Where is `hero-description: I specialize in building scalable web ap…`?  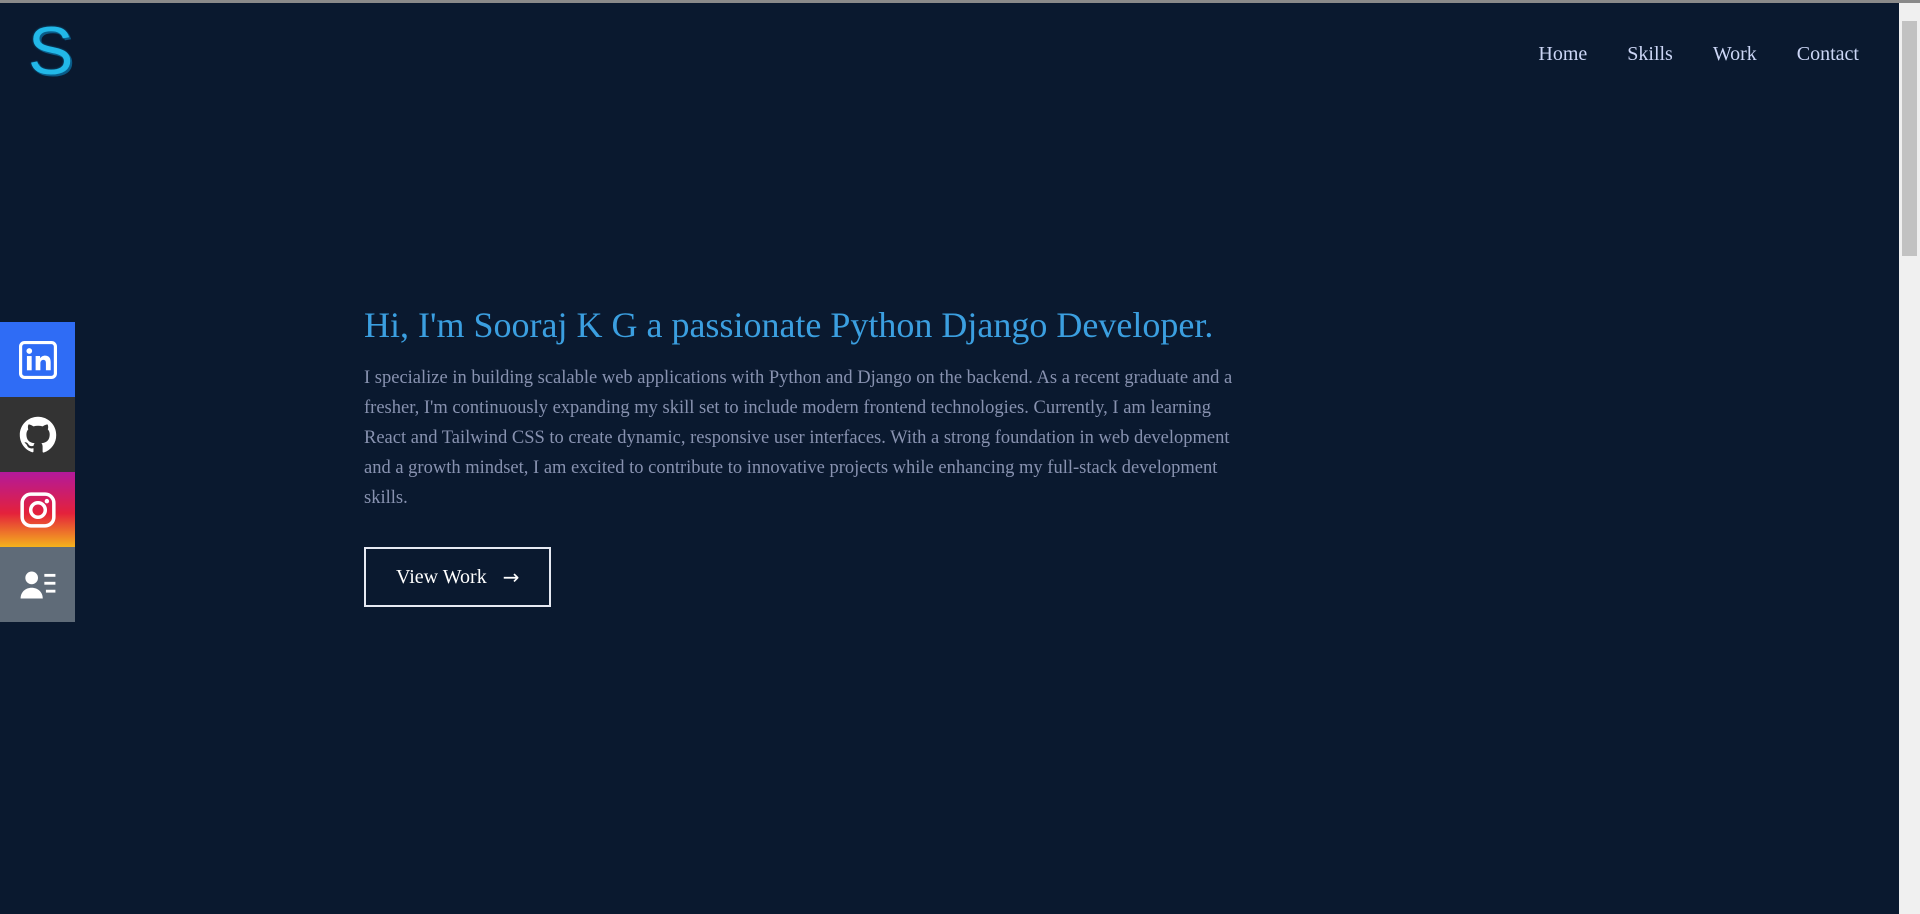
hero-description: I specialize in building scalable web ap… is located at coordinates (798, 438).